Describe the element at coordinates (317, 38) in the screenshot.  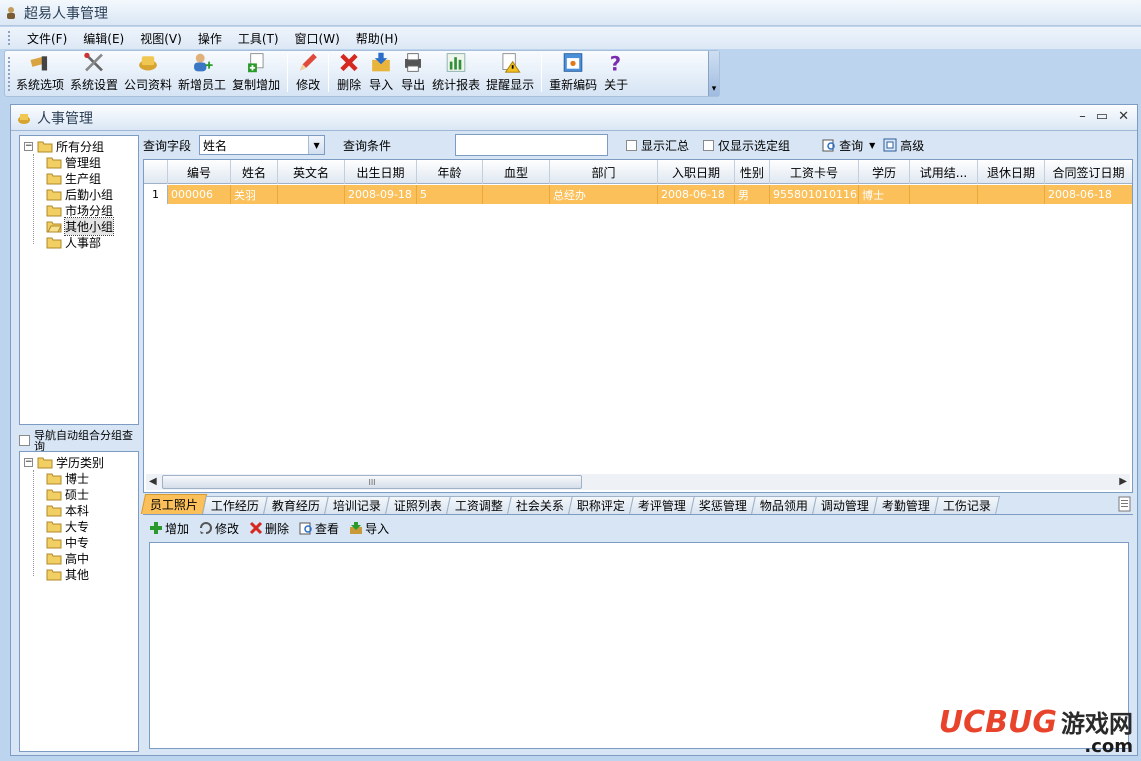
I see `menu-window: 窗口(W)` at that location.